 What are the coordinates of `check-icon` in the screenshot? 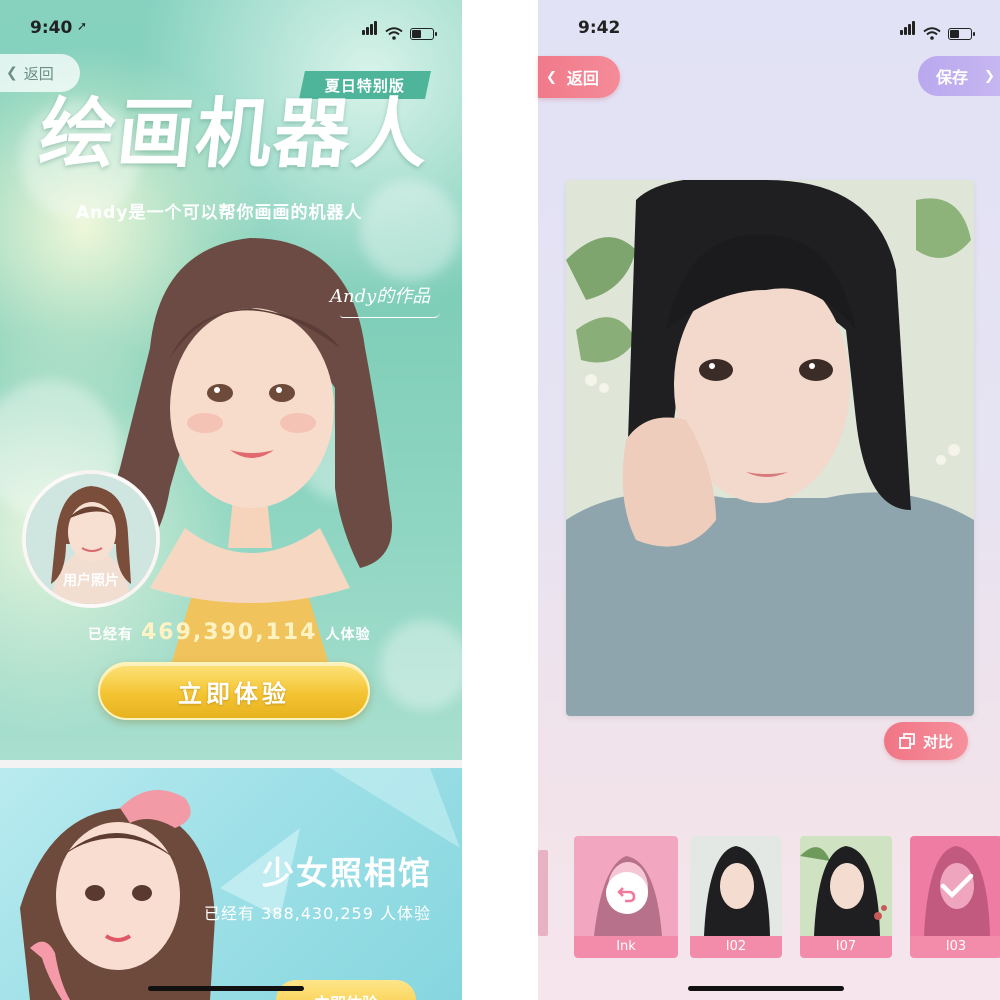 It's located at (957, 886).